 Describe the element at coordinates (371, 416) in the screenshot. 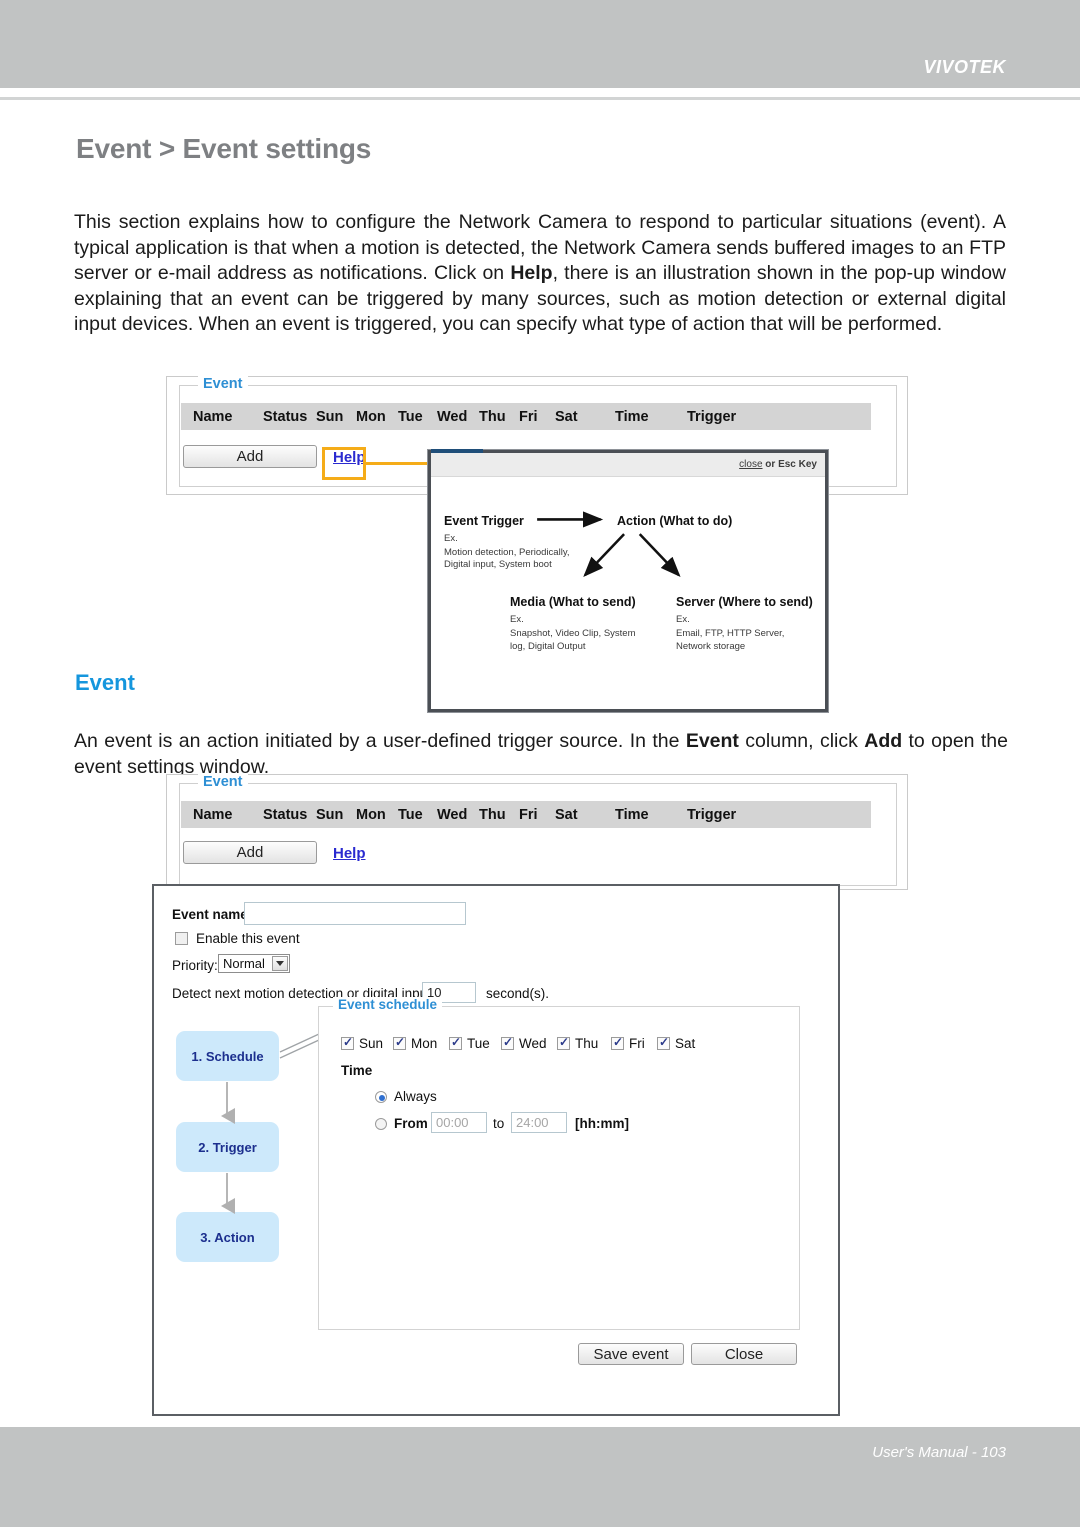

I see `col-mon: Mon` at that location.